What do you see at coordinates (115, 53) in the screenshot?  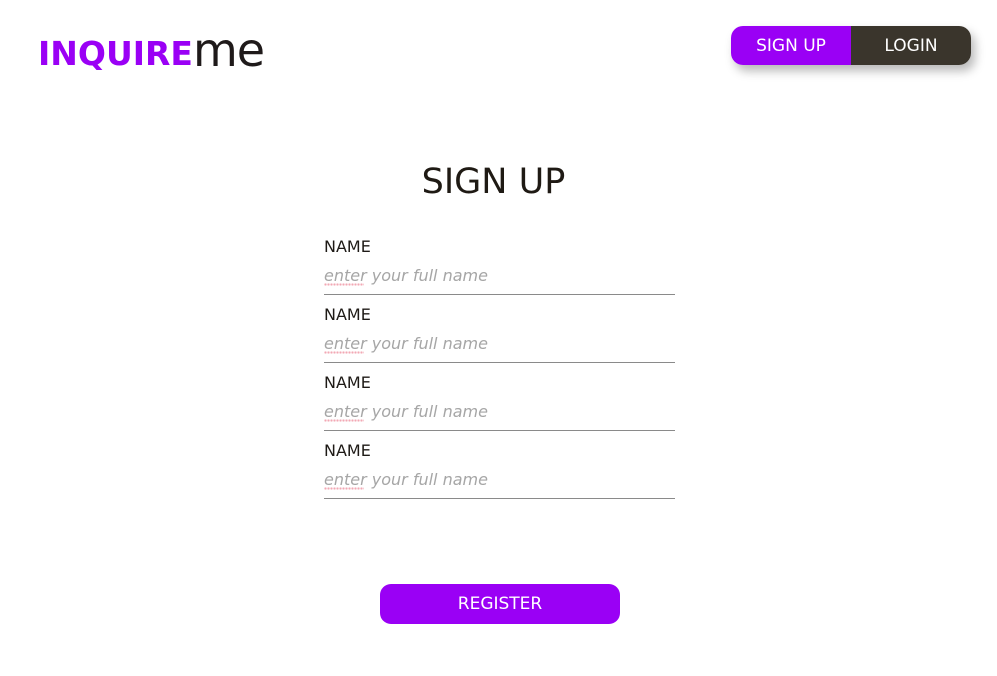 I see `logo-bold-text: INQUIRE` at bounding box center [115, 53].